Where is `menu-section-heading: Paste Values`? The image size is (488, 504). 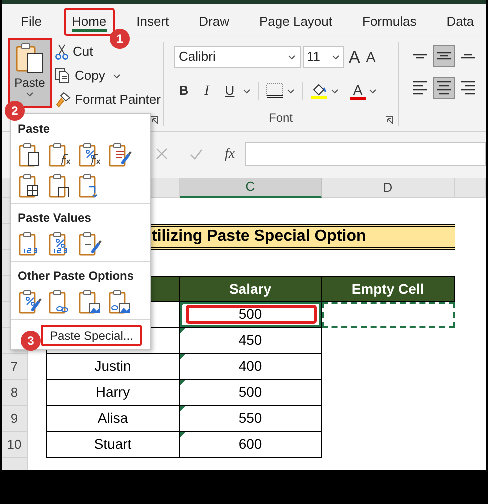 menu-section-heading: Paste Values is located at coordinates (54, 218).